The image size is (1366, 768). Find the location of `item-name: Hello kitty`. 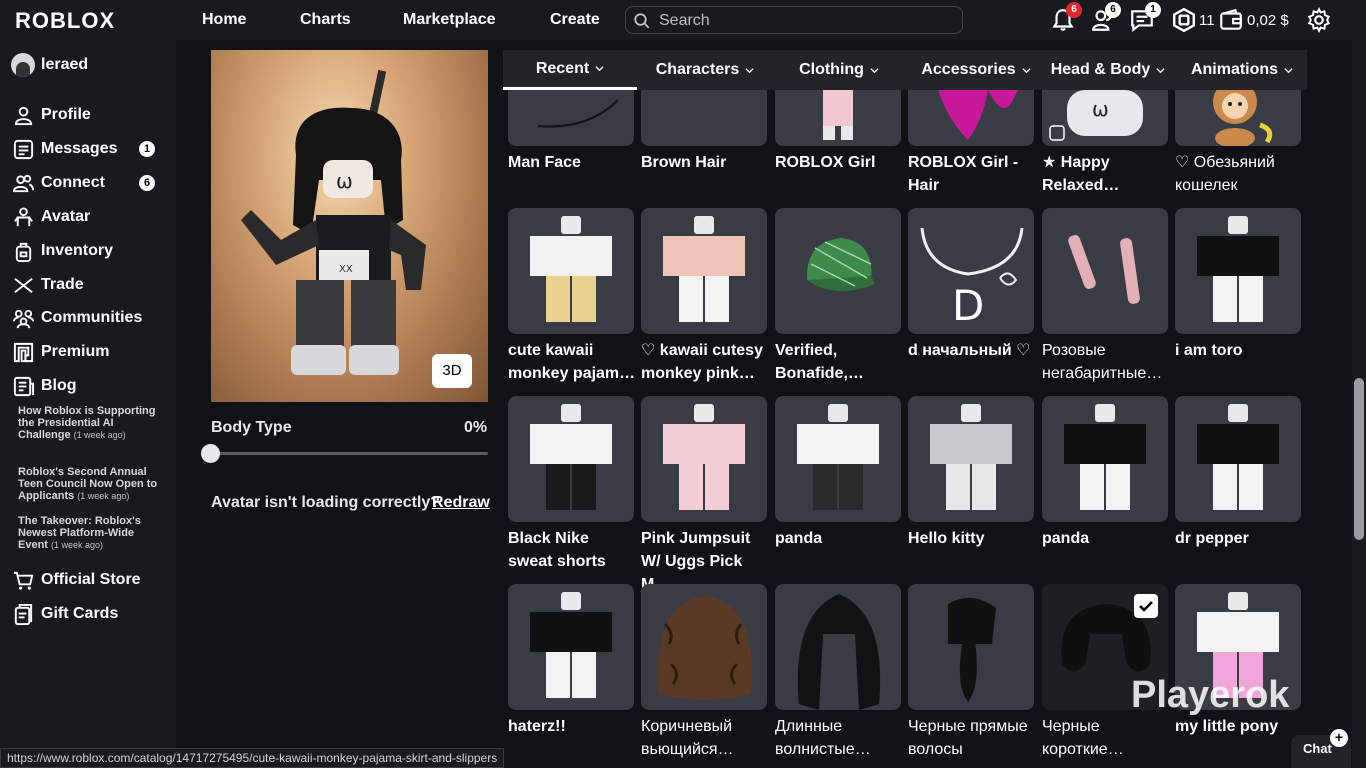

item-name: Hello kitty is located at coordinates (972, 538).